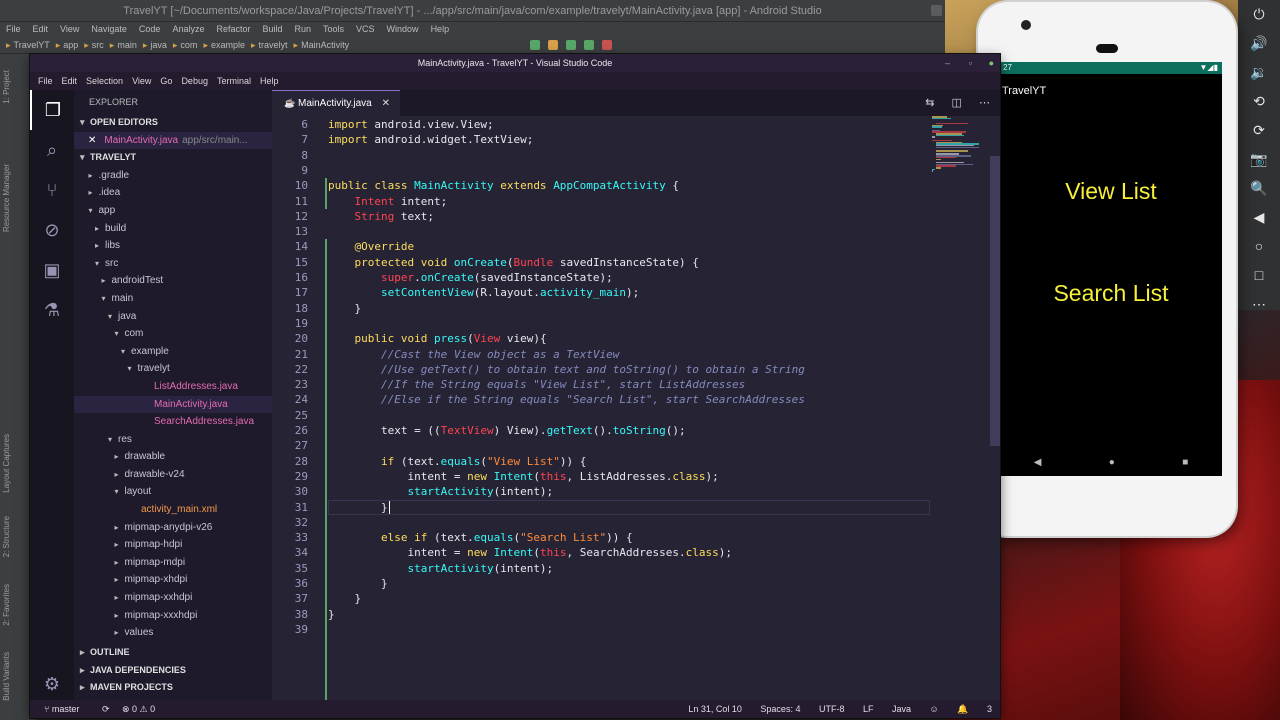 This screenshot has width=1280, height=720. Describe the element at coordinates (41, 29) in the screenshot. I see `as-menu-item: Edit` at that location.